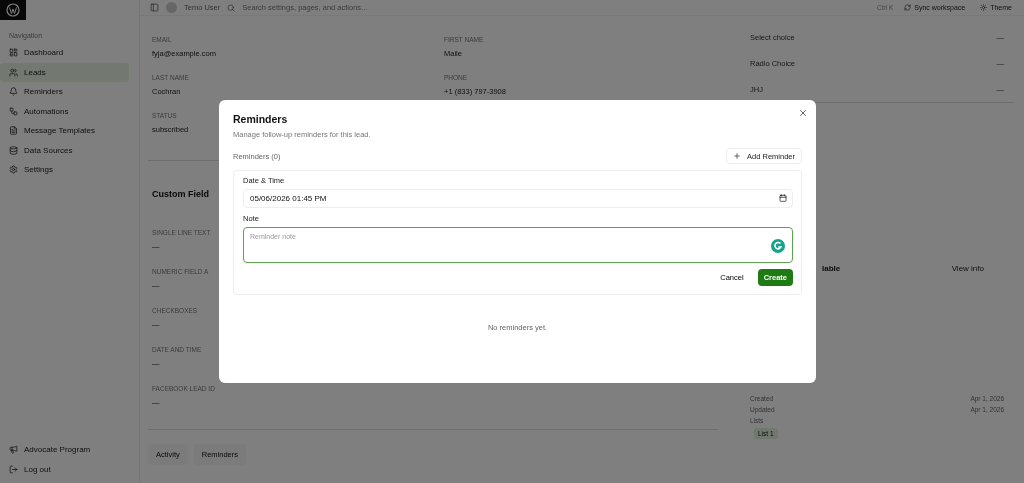 Image resolution: width=1024 pixels, height=483 pixels. Describe the element at coordinates (737, 156) in the screenshot. I see `plus-icon` at that location.